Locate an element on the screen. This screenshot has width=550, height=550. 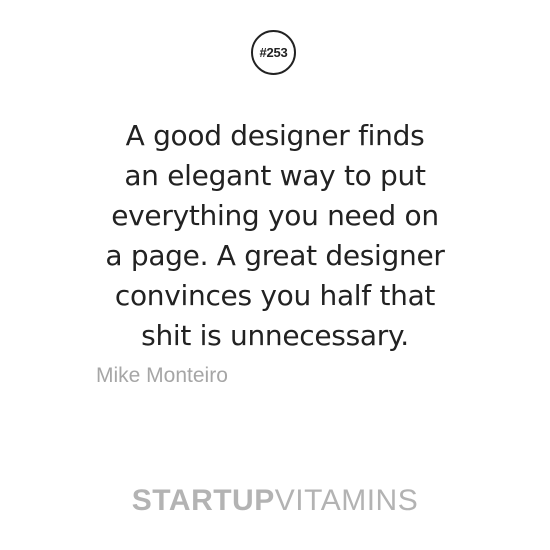
brand-logo-bold: STARTUP is located at coordinates (203, 500).